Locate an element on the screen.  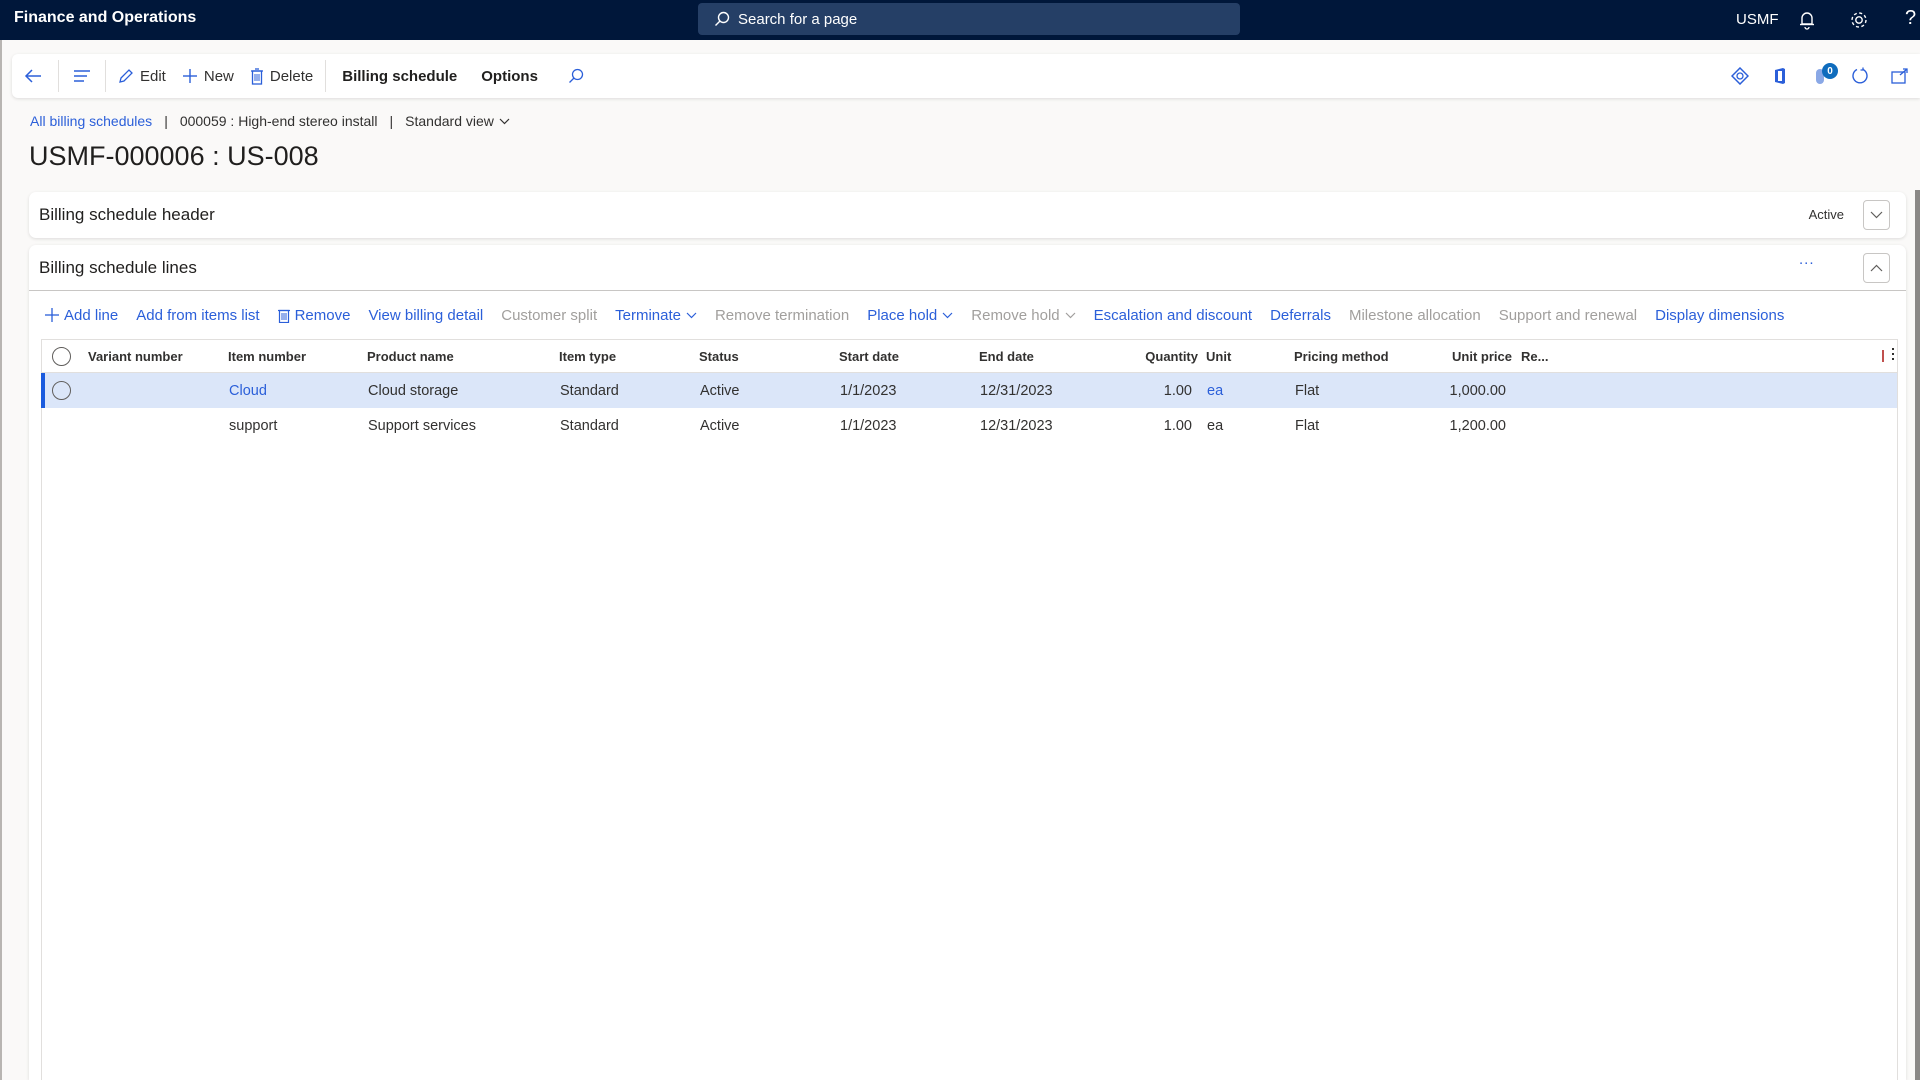
pencil-icon is located at coordinates (126, 76).